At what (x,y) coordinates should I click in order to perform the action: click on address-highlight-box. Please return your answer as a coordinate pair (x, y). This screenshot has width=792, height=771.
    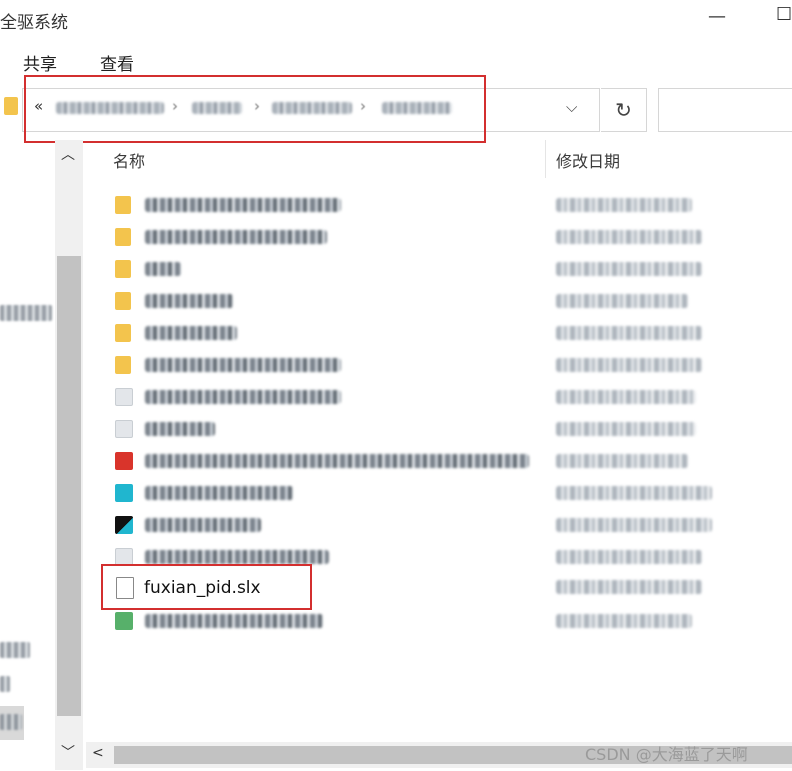
    Looking at the image, I should click on (255, 109).